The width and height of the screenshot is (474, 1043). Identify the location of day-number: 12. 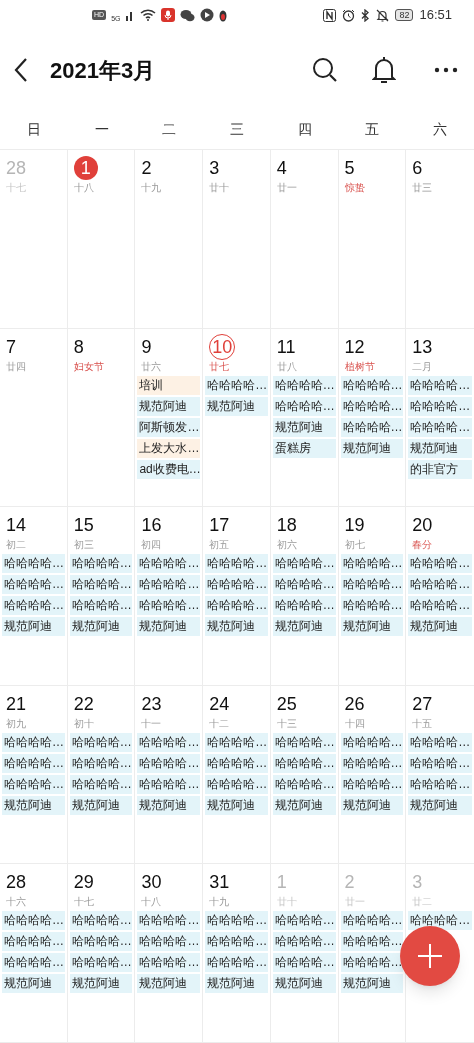
(354, 346).